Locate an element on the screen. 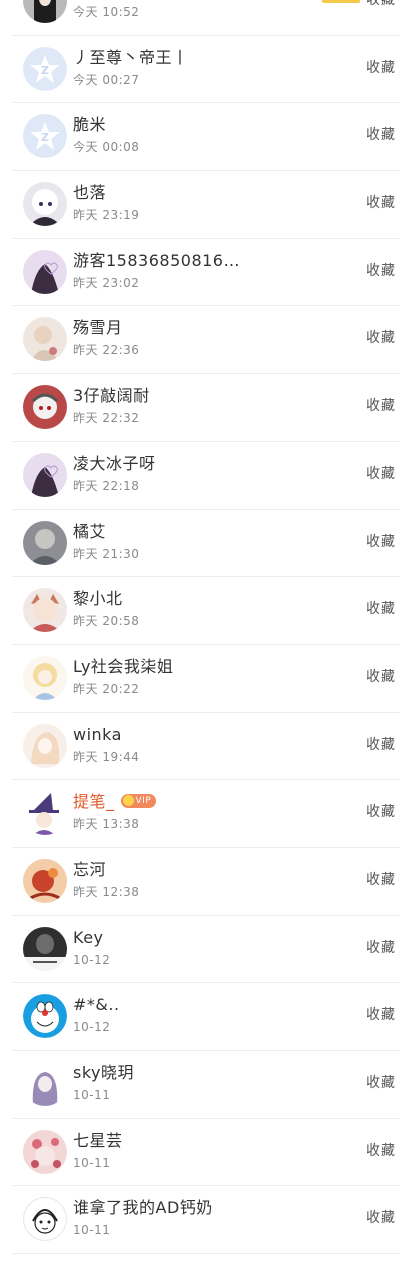 Image resolution: width=410 pixels, height=1280 pixels. visitor-name: sky晓玥 is located at coordinates (103, 1073).